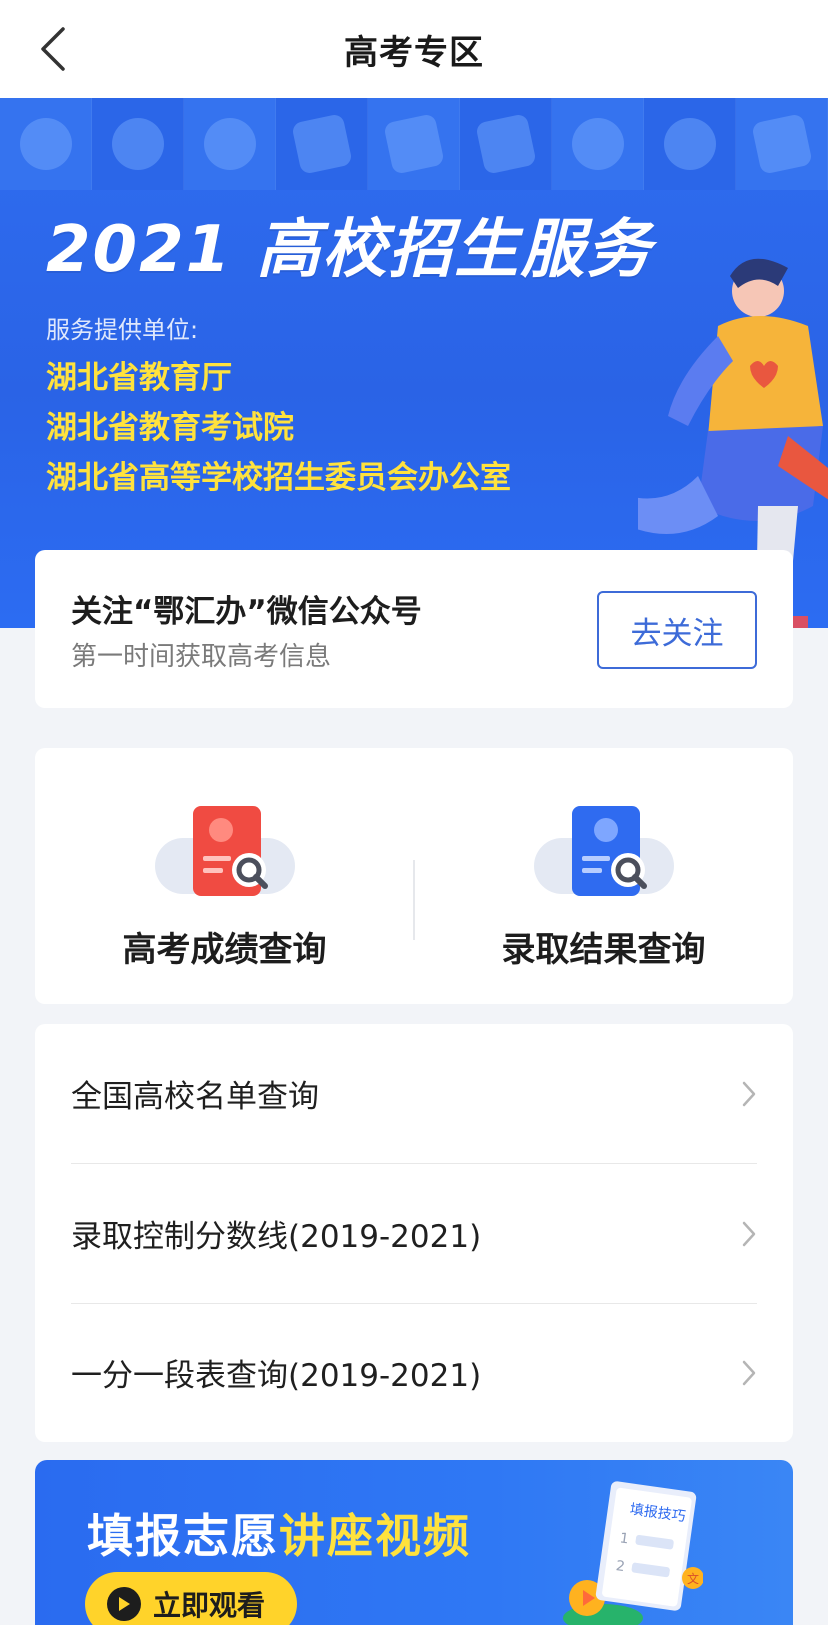  Describe the element at coordinates (170, 428) in the screenshot. I see `hero-provider: 湖北省教育考试院` at that location.